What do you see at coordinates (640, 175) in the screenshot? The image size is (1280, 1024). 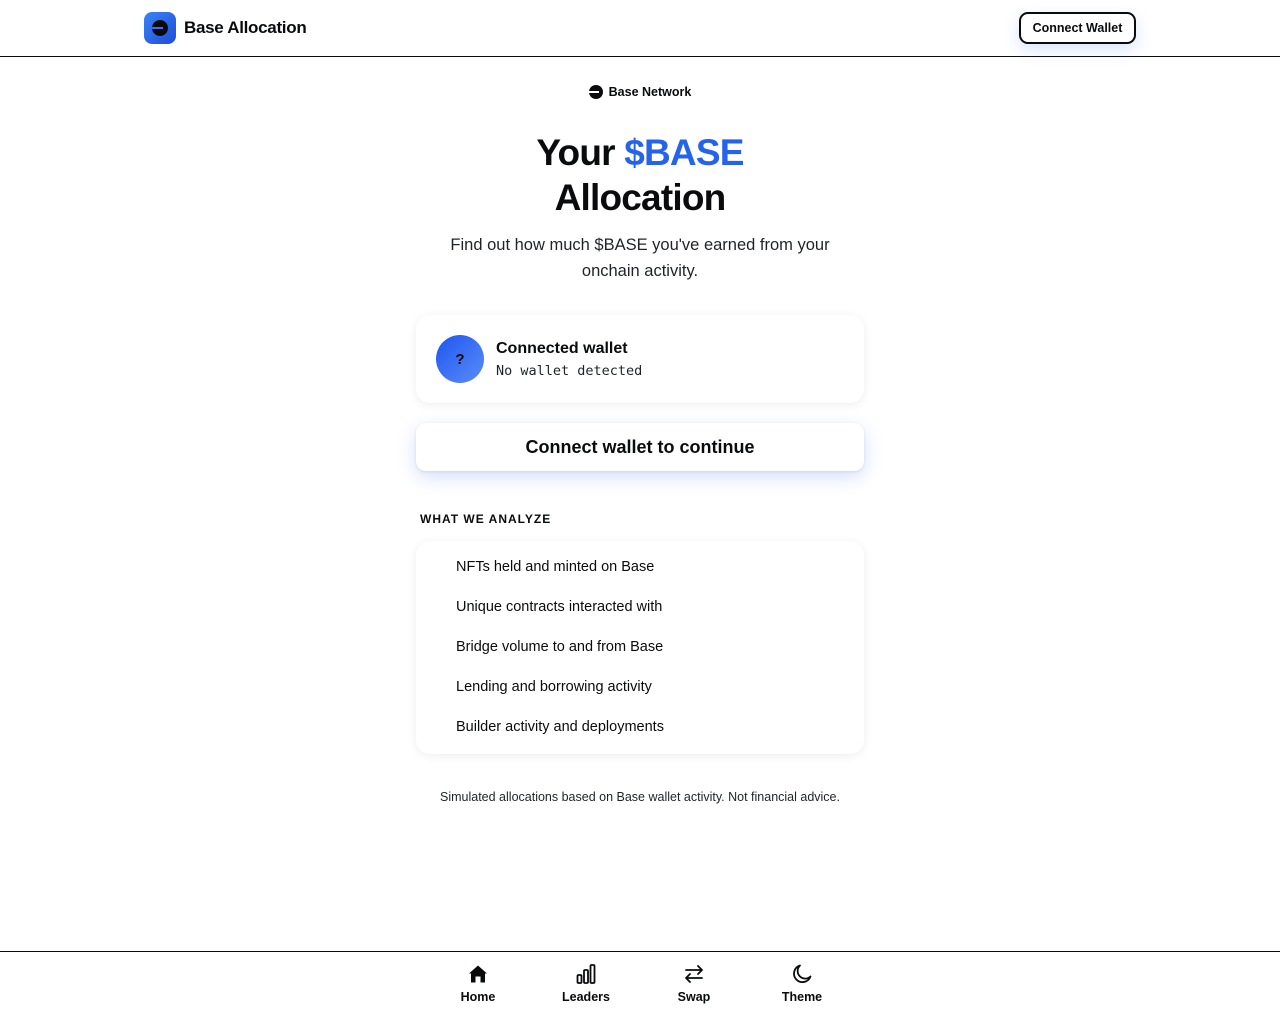 I see `page-title: Your $BASE Allocation` at bounding box center [640, 175].